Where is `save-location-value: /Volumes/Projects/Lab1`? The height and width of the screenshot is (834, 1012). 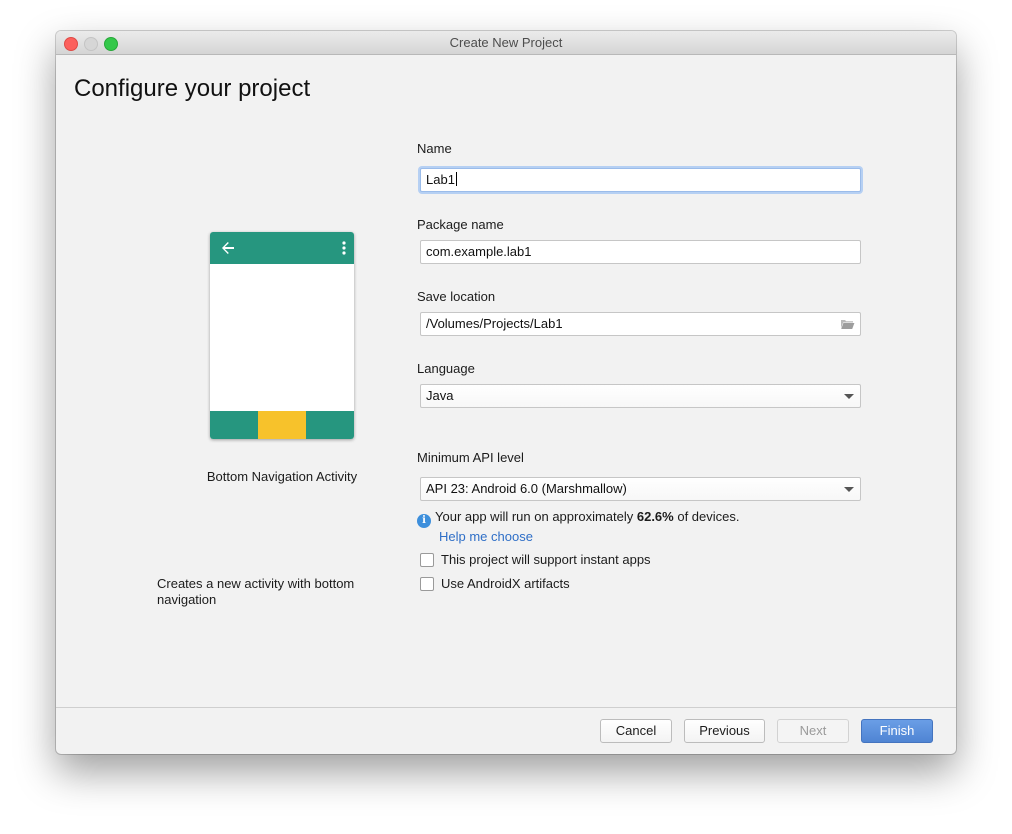
save-location-value: /Volumes/Projects/Lab1 is located at coordinates (494, 323).